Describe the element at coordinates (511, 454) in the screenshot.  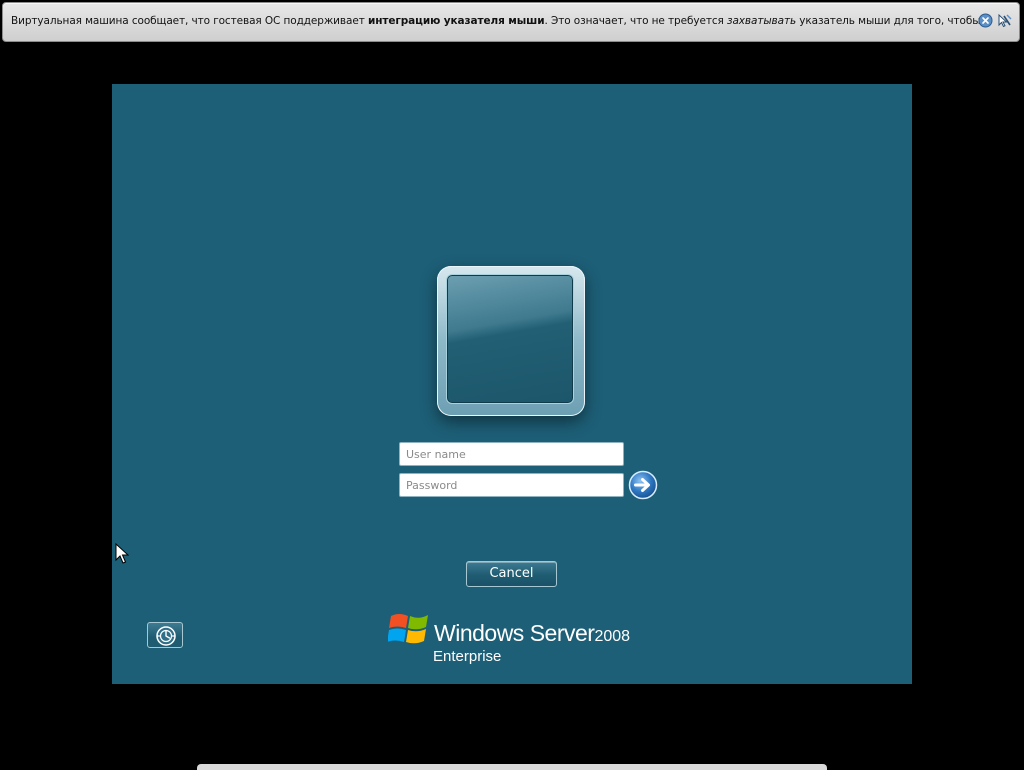
I see `username-input` at that location.